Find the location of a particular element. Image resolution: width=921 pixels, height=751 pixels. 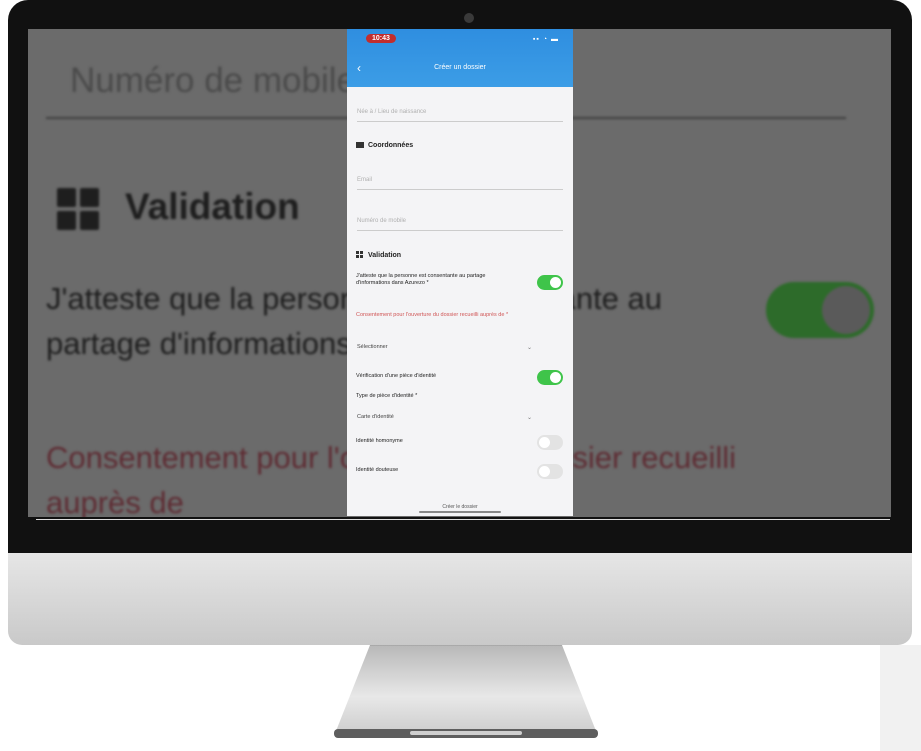

consent-select: Sélectionner ⌄ is located at coordinates (444, 347).